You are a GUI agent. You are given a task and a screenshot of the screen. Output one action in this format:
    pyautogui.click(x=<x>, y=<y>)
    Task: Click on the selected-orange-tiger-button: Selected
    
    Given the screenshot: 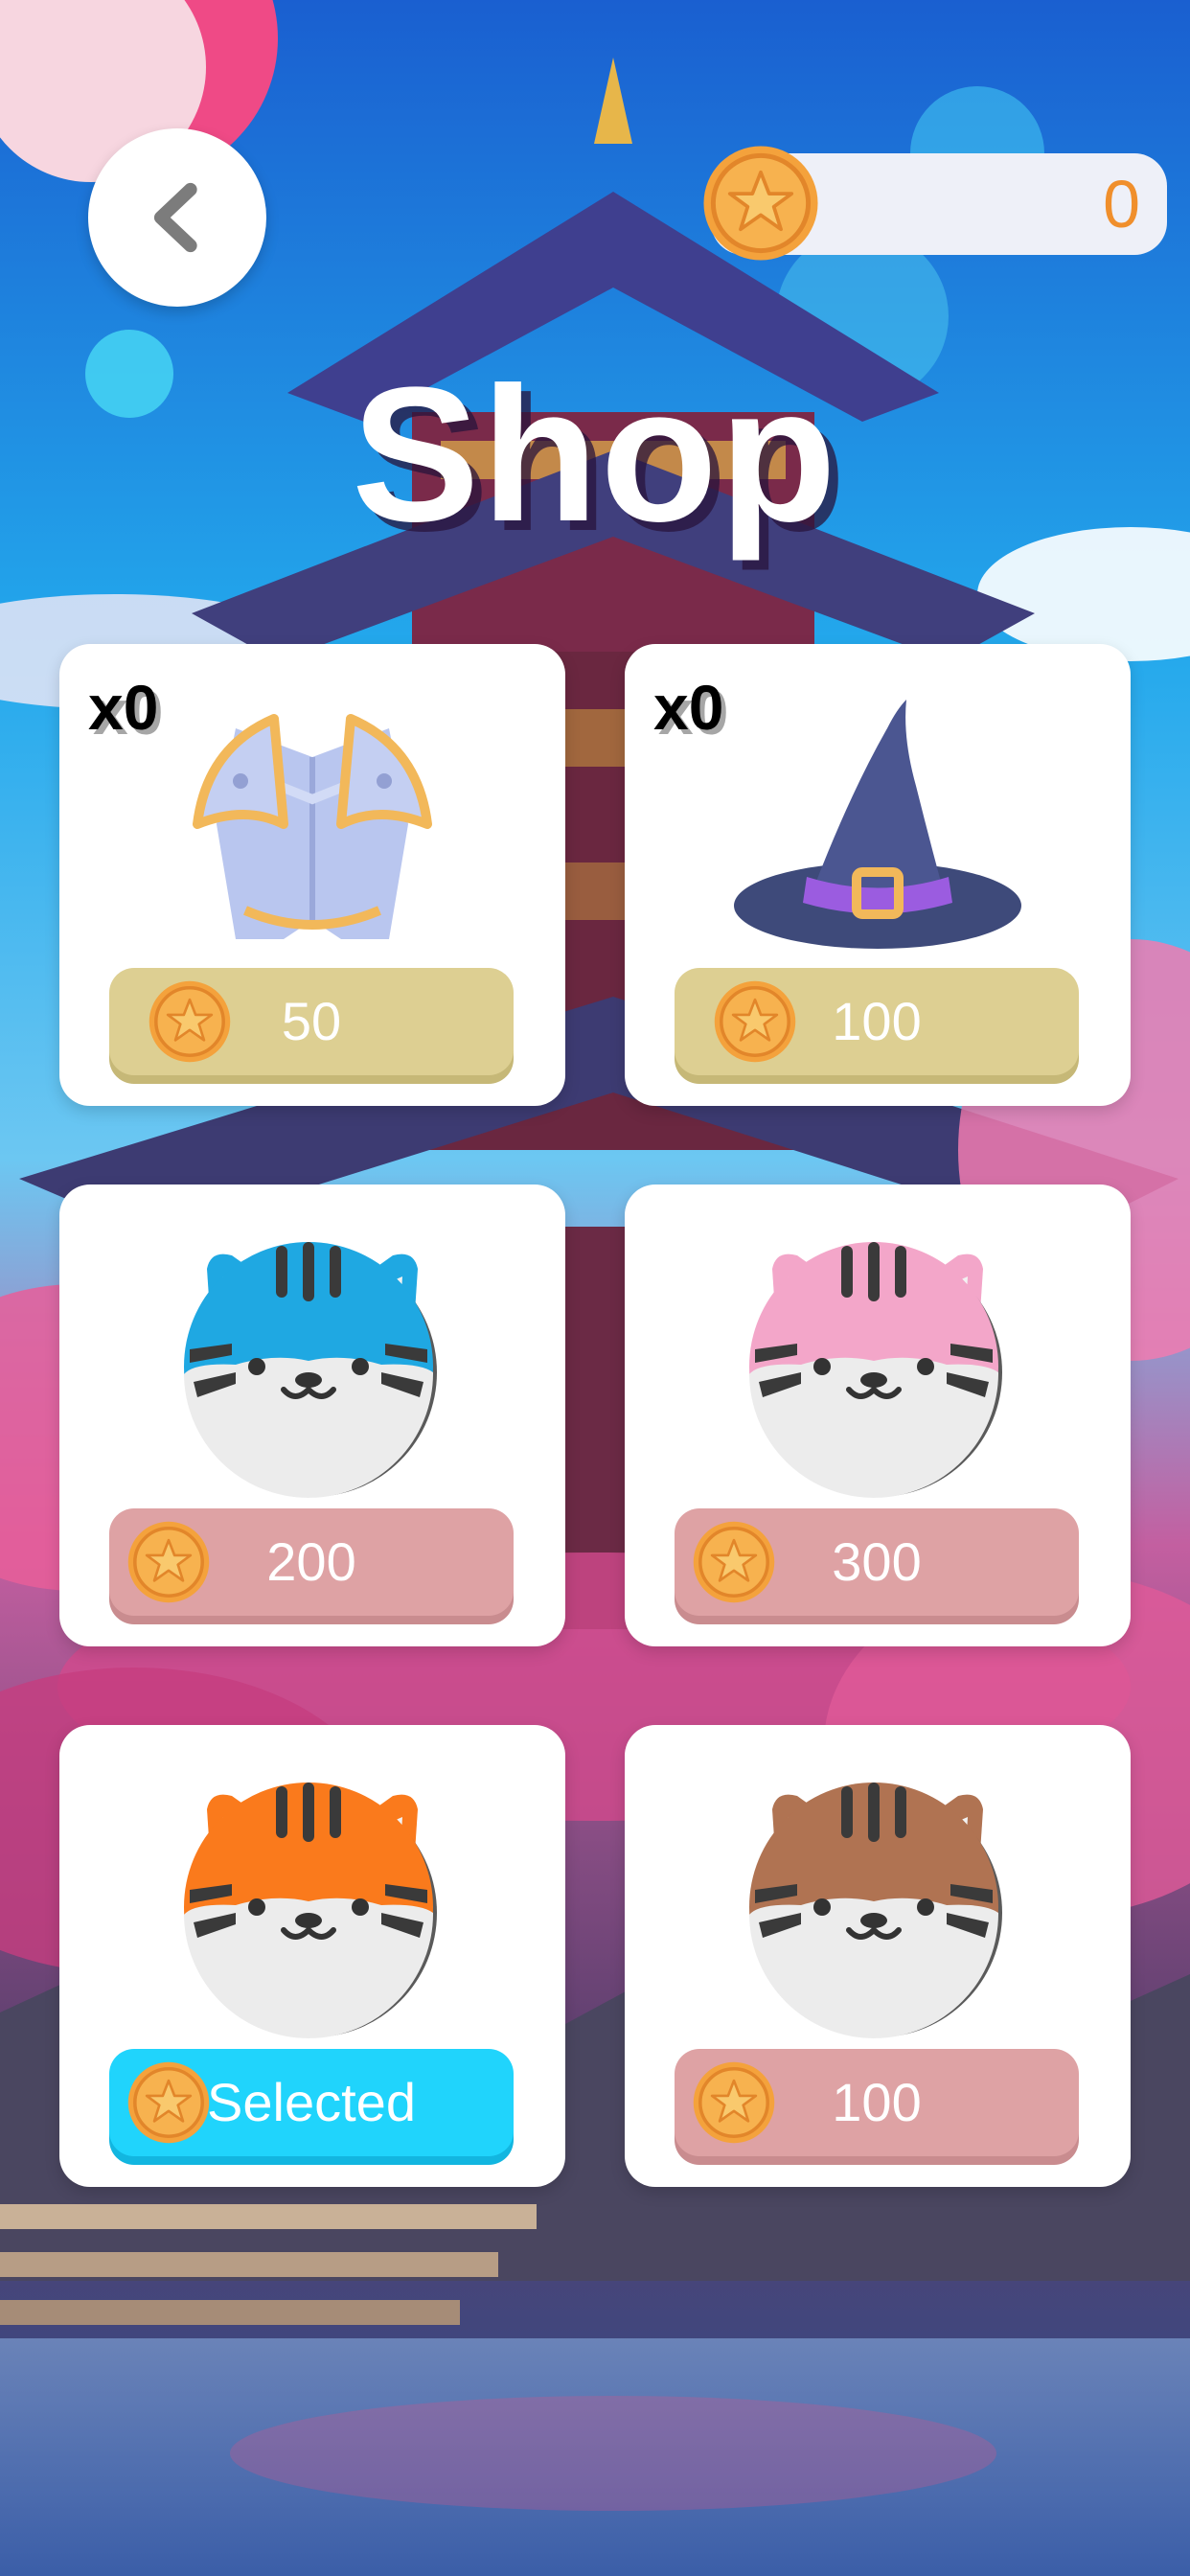 What is the action you would take?
    pyautogui.click(x=311, y=2102)
    